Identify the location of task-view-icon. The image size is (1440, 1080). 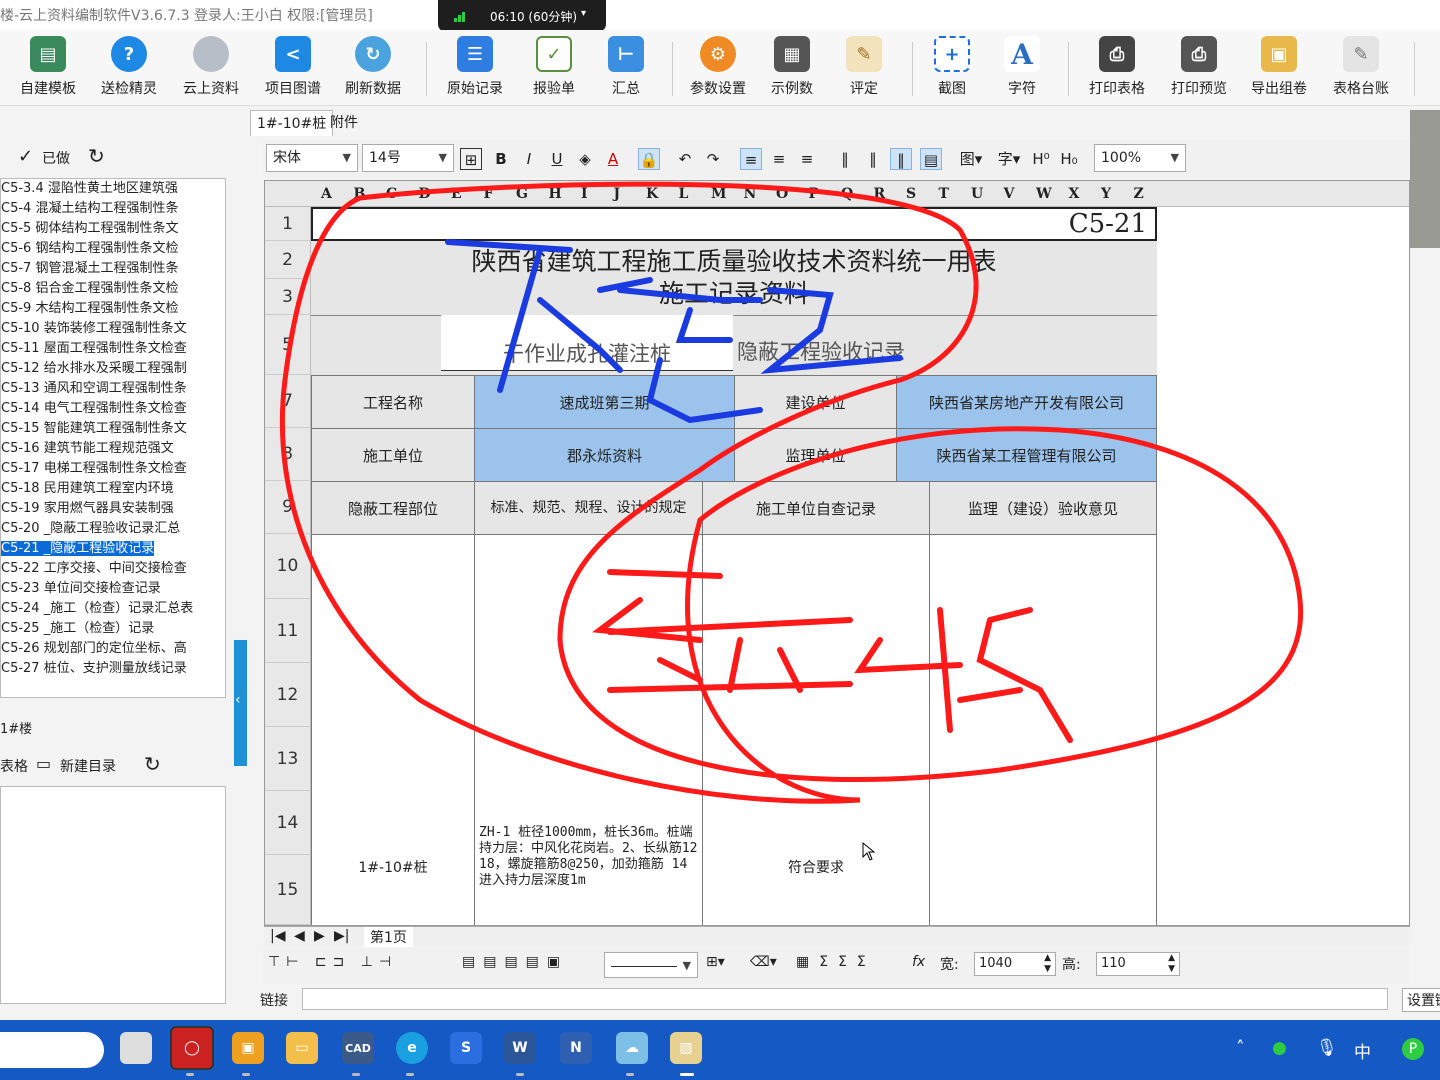
(136, 1048).